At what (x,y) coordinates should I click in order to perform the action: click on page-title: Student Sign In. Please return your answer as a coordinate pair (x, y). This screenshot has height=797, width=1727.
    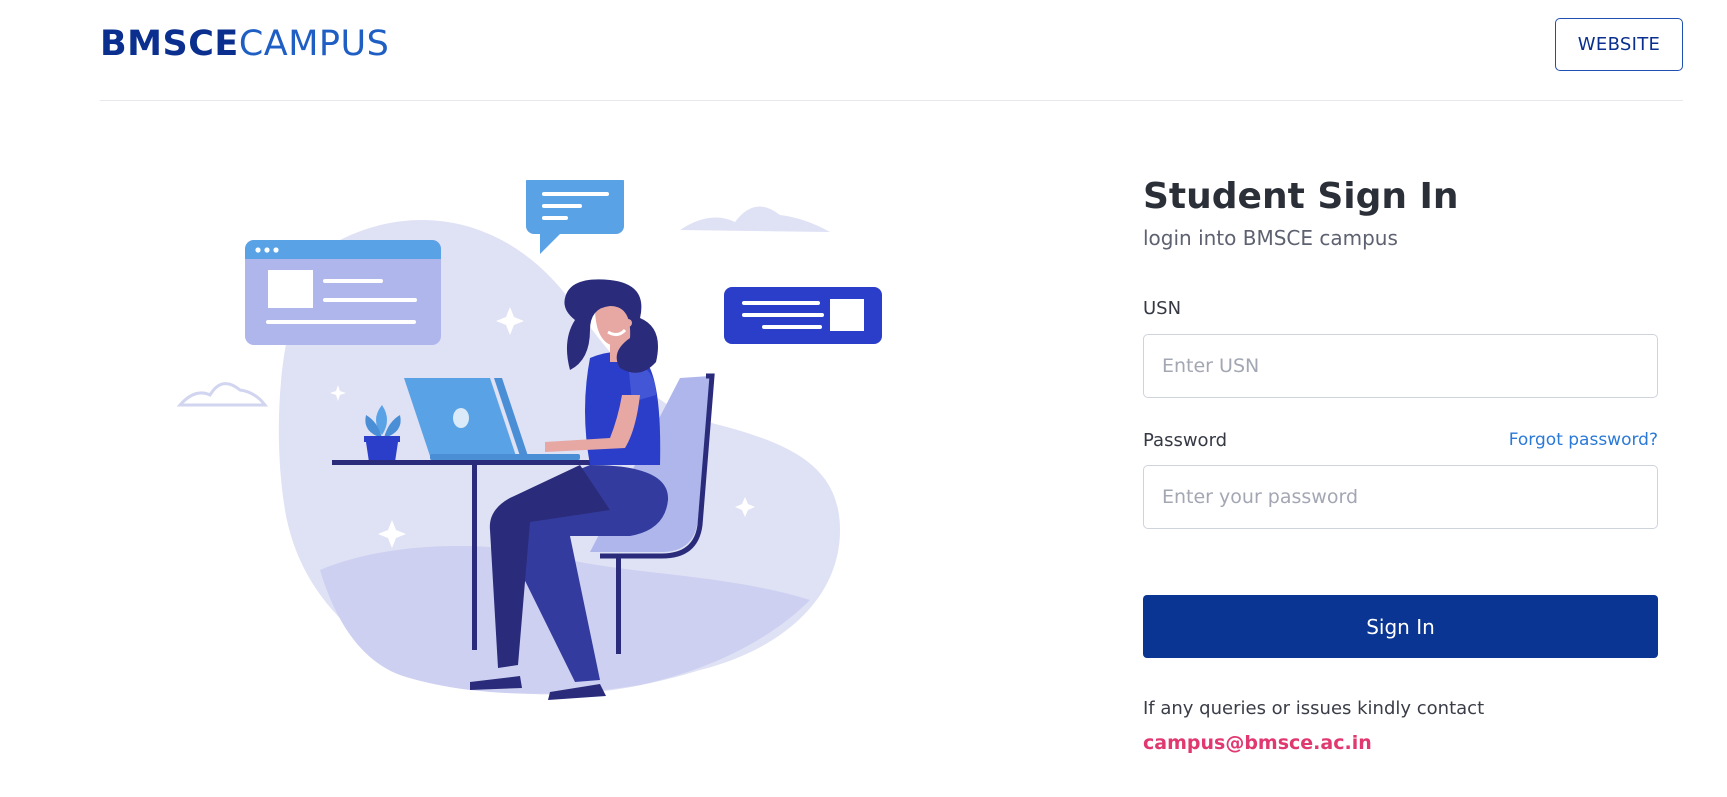
    Looking at the image, I should click on (1301, 196).